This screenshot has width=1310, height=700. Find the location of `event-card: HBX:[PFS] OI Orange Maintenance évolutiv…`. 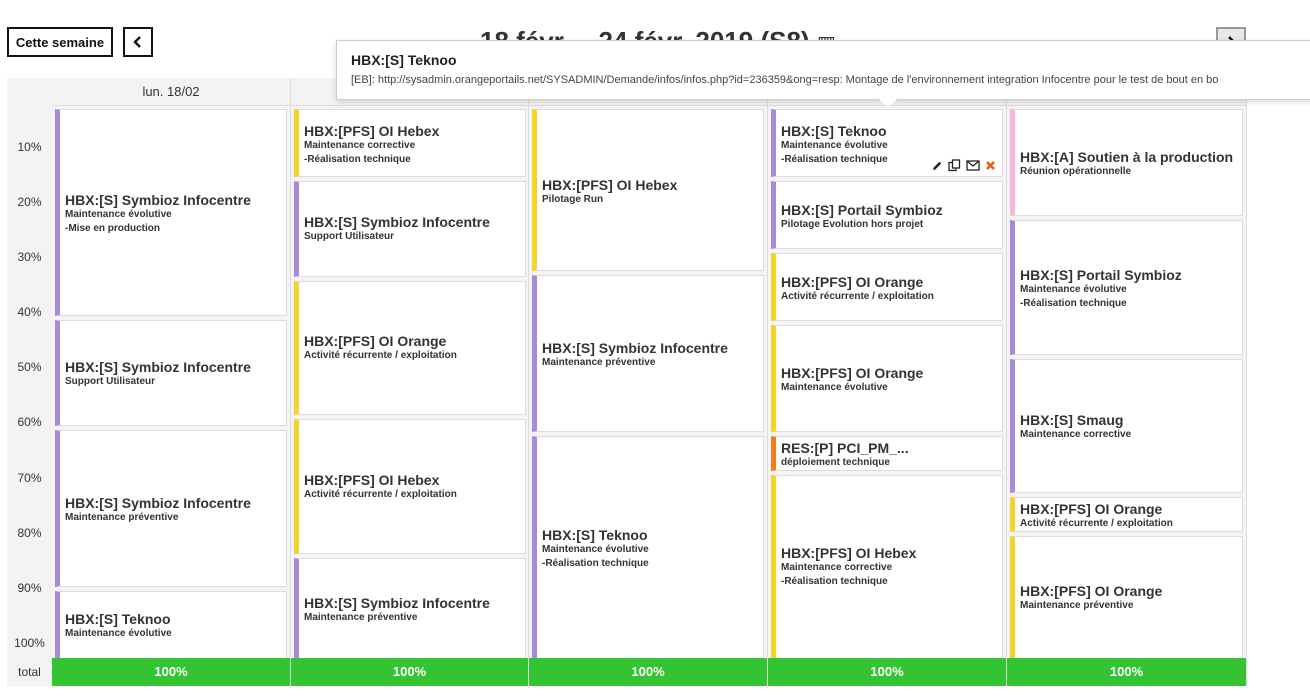

event-card: HBX:[PFS] OI Orange Maintenance évolutiv… is located at coordinates (887, 378).